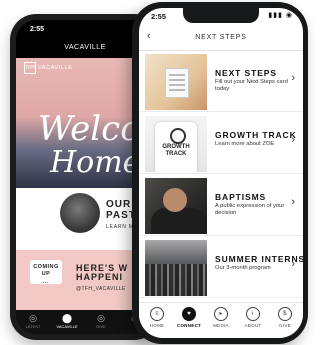 This screenshot has width=320, height=345. I want to click on home-icon: ≡, so click(157, 314).